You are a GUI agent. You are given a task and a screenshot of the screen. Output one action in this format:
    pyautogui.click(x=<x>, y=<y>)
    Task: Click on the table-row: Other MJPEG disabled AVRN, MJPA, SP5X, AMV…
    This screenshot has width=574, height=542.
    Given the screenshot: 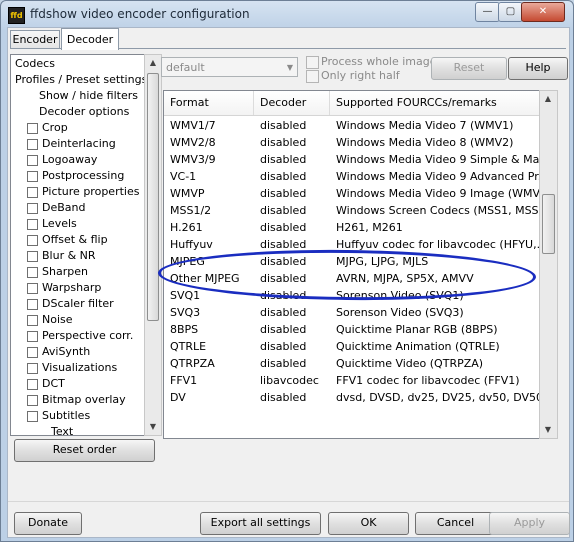 What is the action you would take?
    pyautogui.click(x=352, y=278)
    